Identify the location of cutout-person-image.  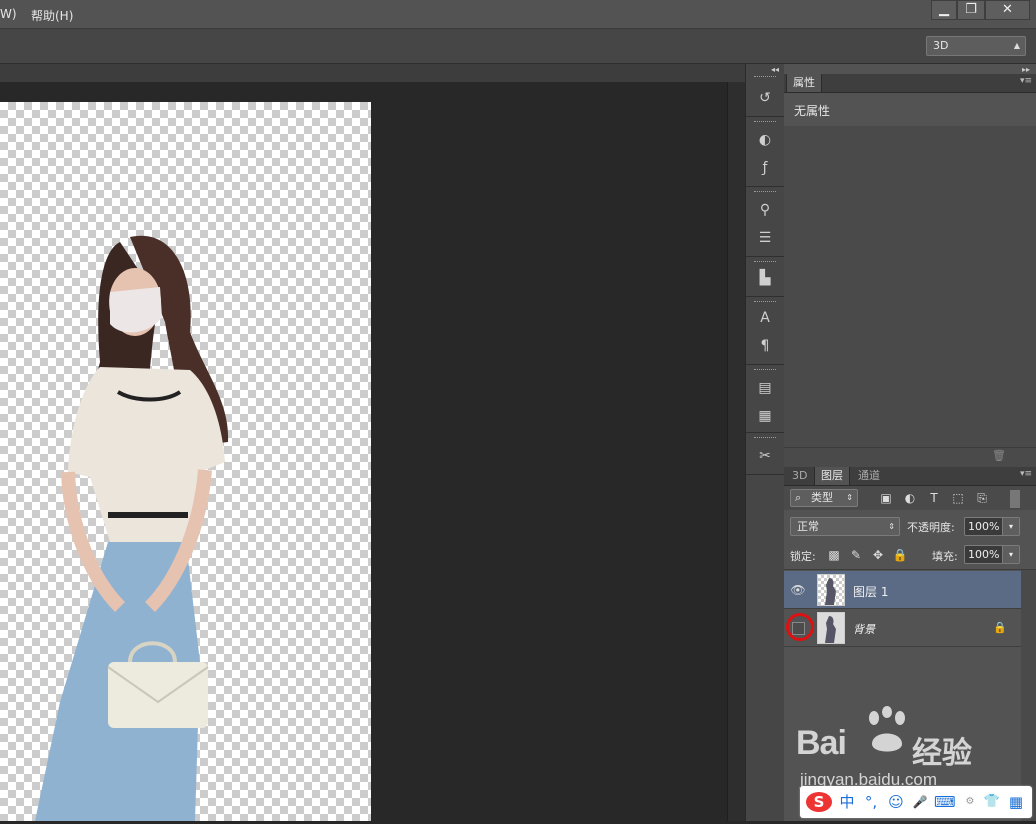
(132, 528).